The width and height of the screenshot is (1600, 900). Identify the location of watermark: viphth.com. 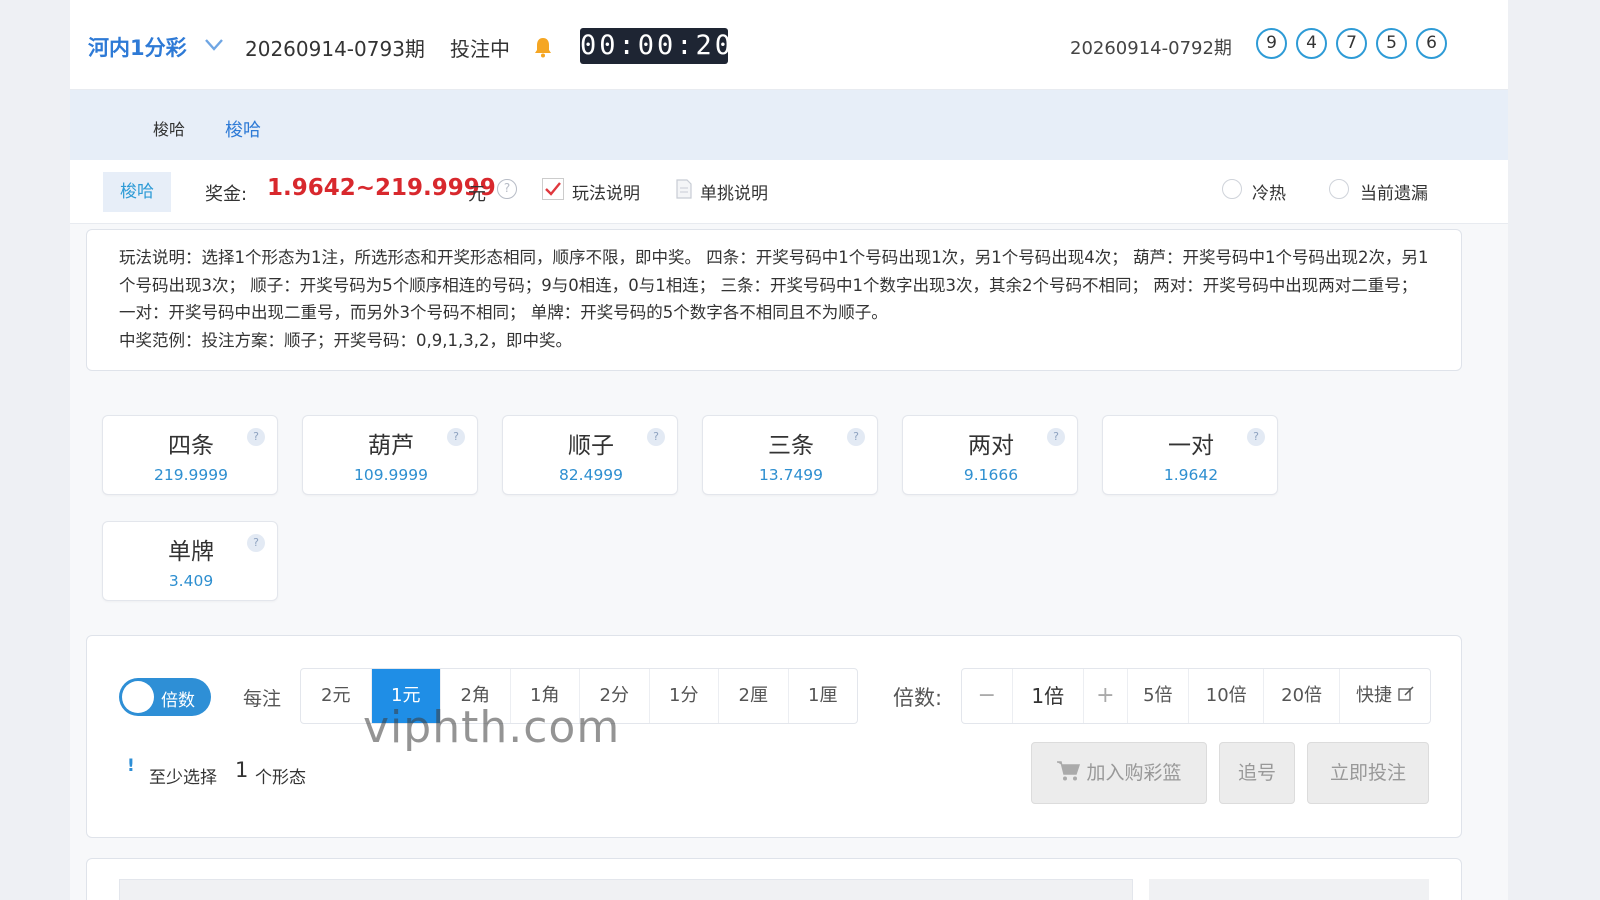
(492, 727).